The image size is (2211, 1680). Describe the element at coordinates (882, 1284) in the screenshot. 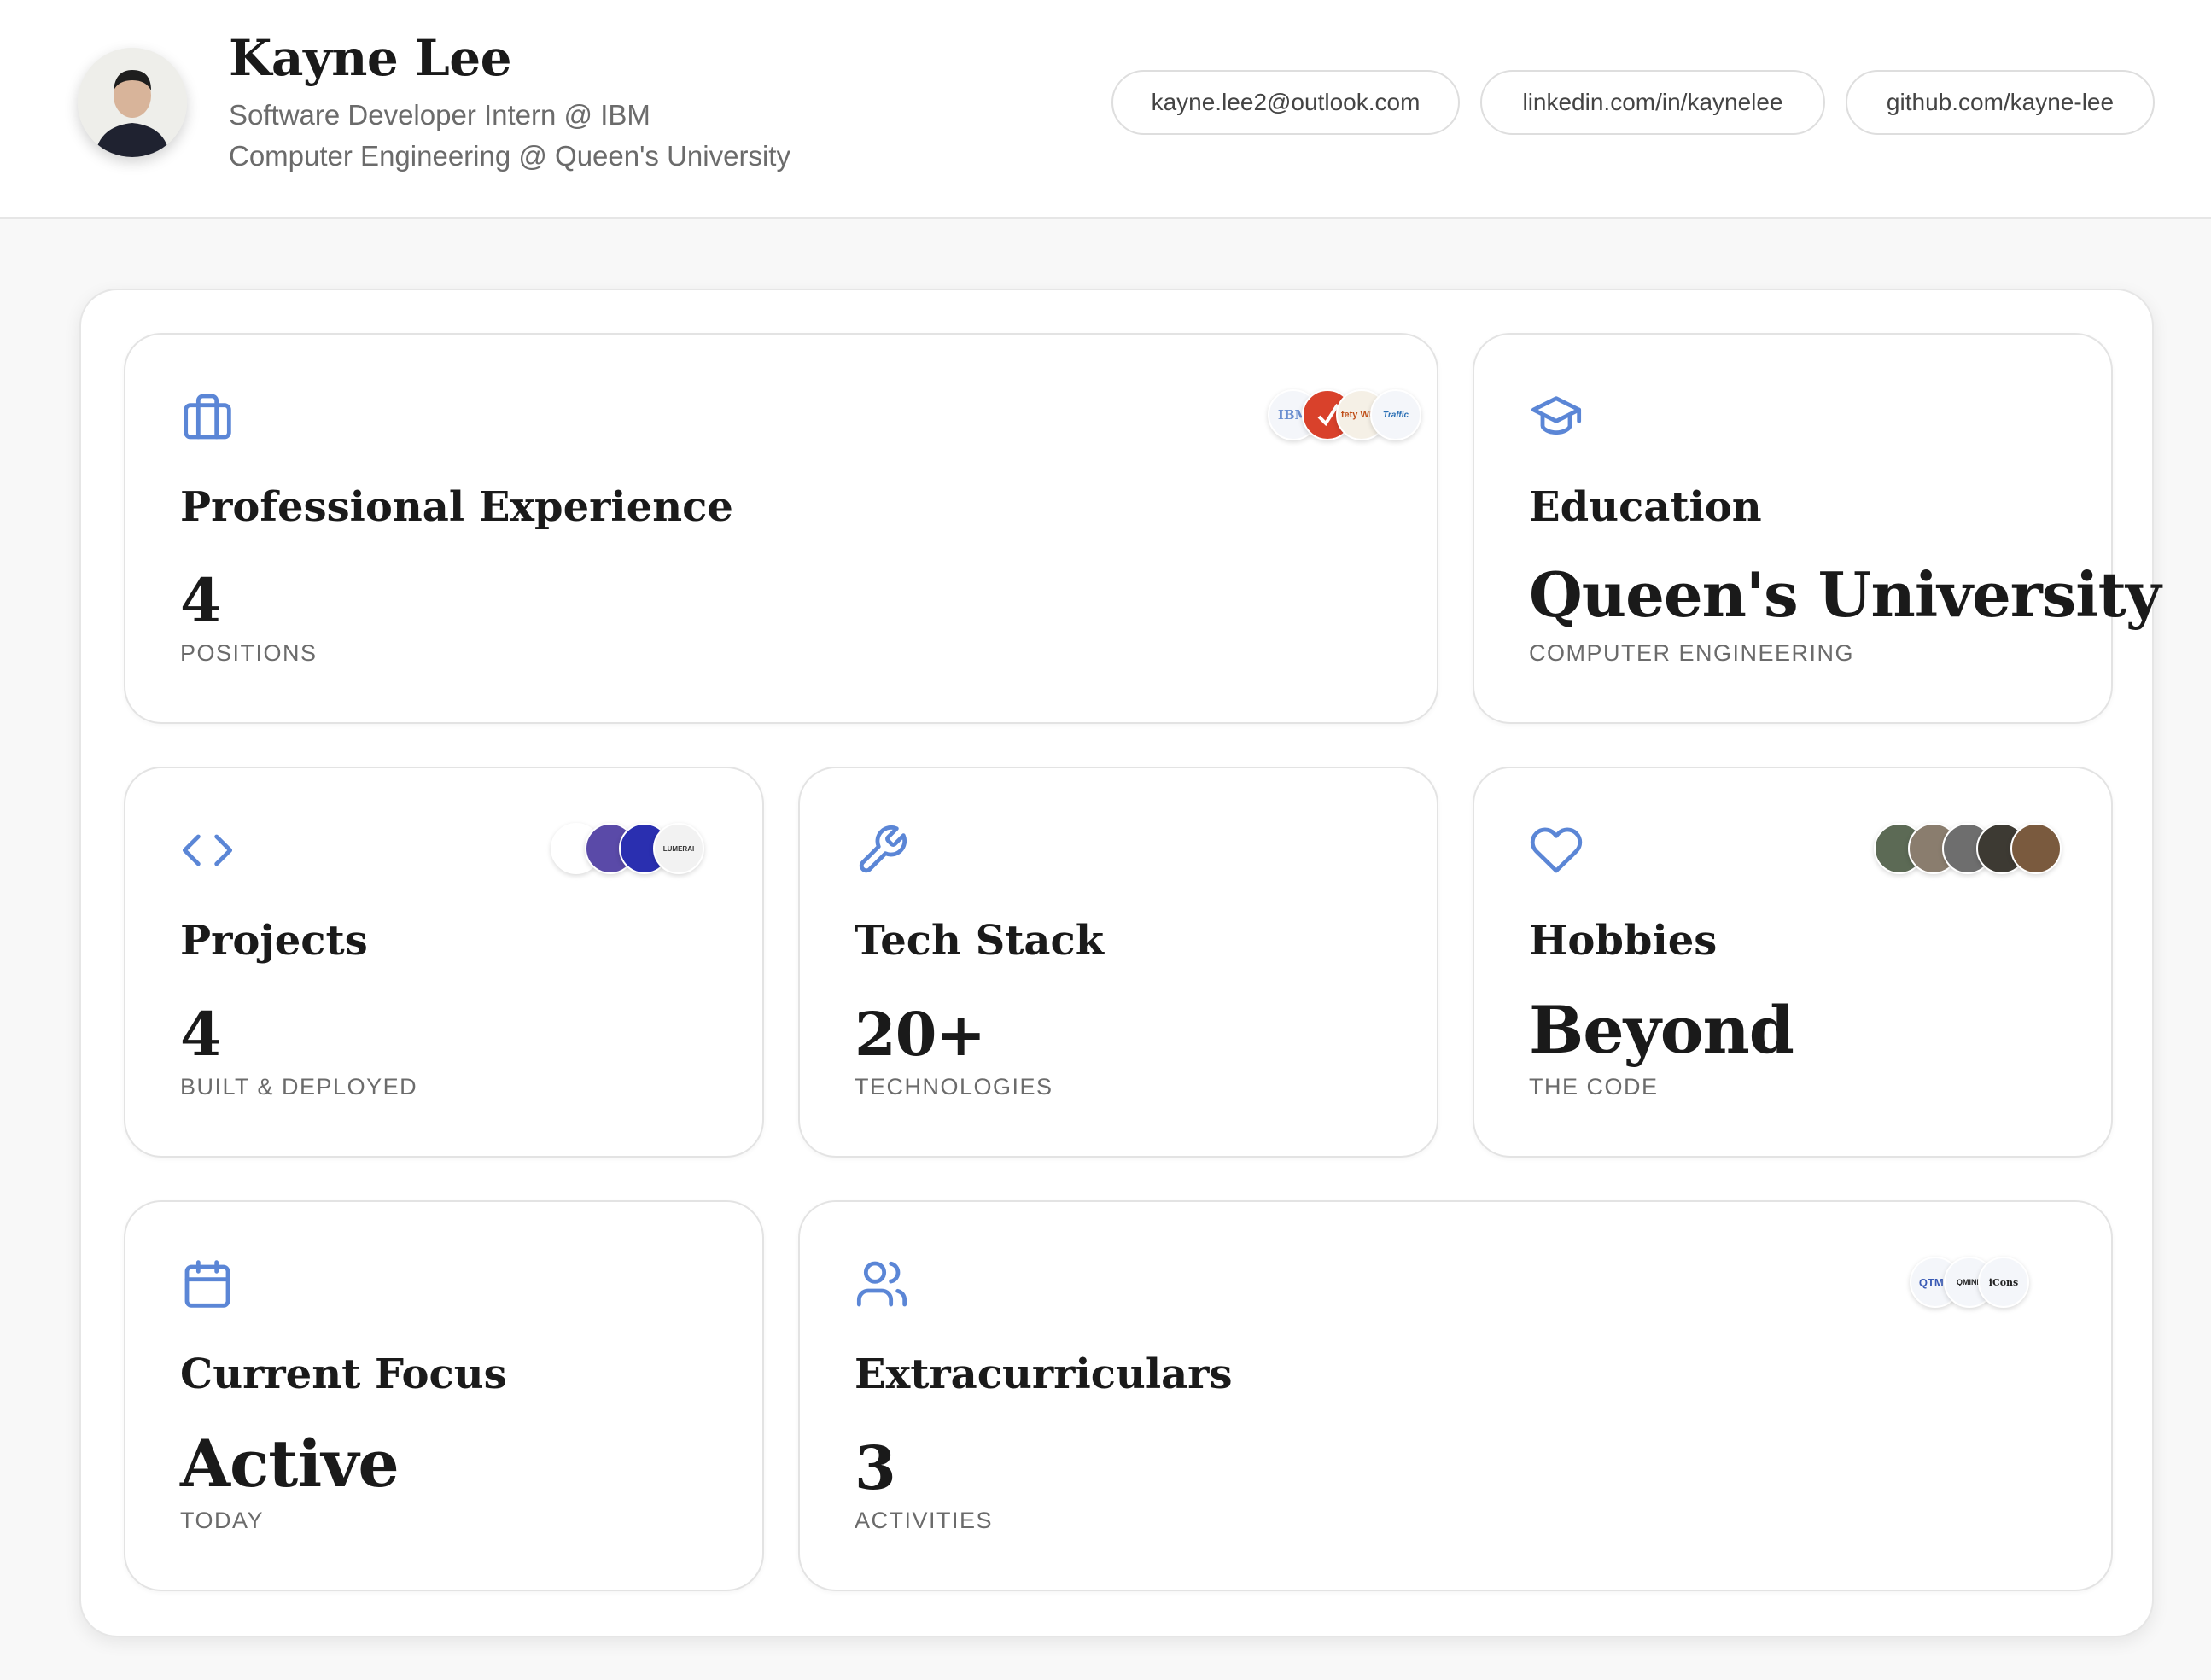

I see `users-icon` at that location.